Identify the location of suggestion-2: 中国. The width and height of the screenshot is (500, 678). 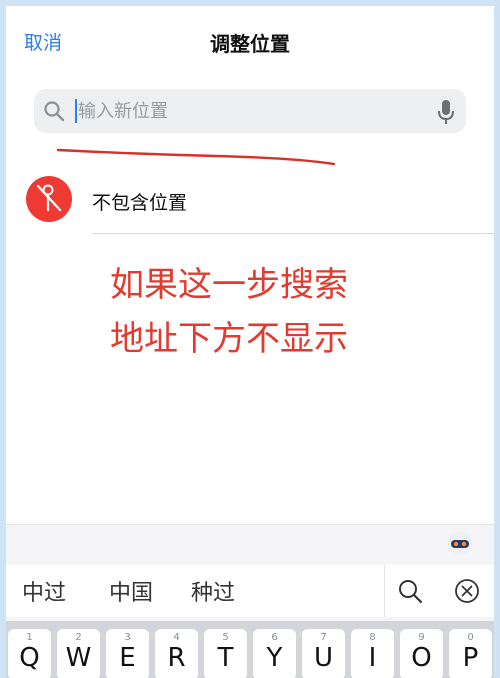
(131, 591).